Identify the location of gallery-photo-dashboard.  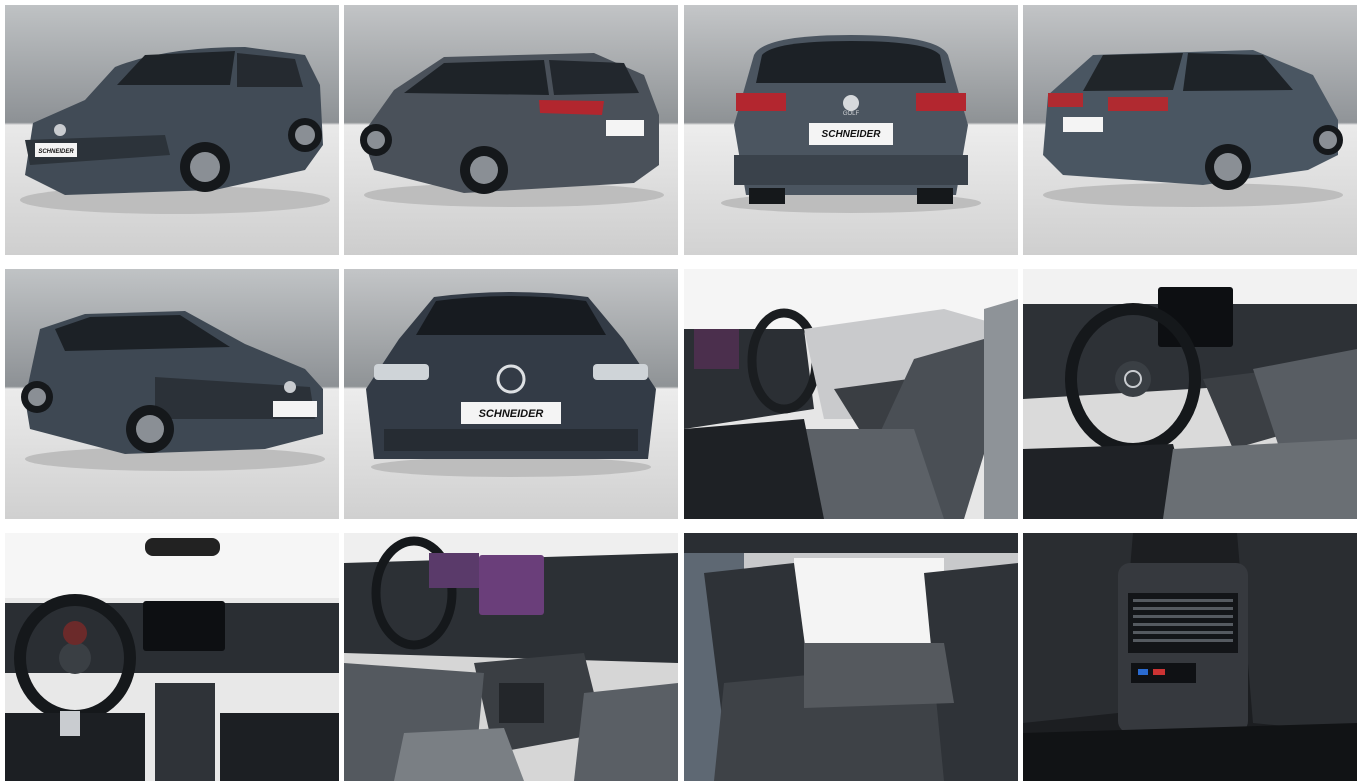
(172, 657).